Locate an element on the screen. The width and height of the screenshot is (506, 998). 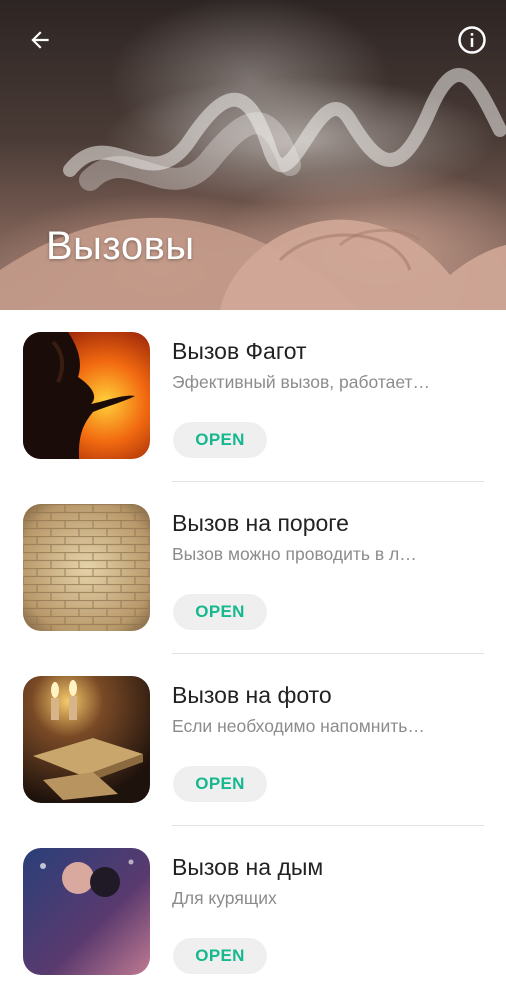
item-description: Для курящих is located at coordinates (224, 898).